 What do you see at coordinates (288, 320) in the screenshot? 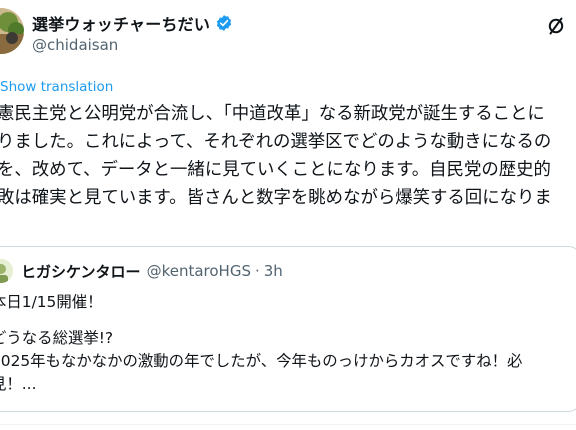
I see `quoted-text-spacer` at bounding box center [288, 320].